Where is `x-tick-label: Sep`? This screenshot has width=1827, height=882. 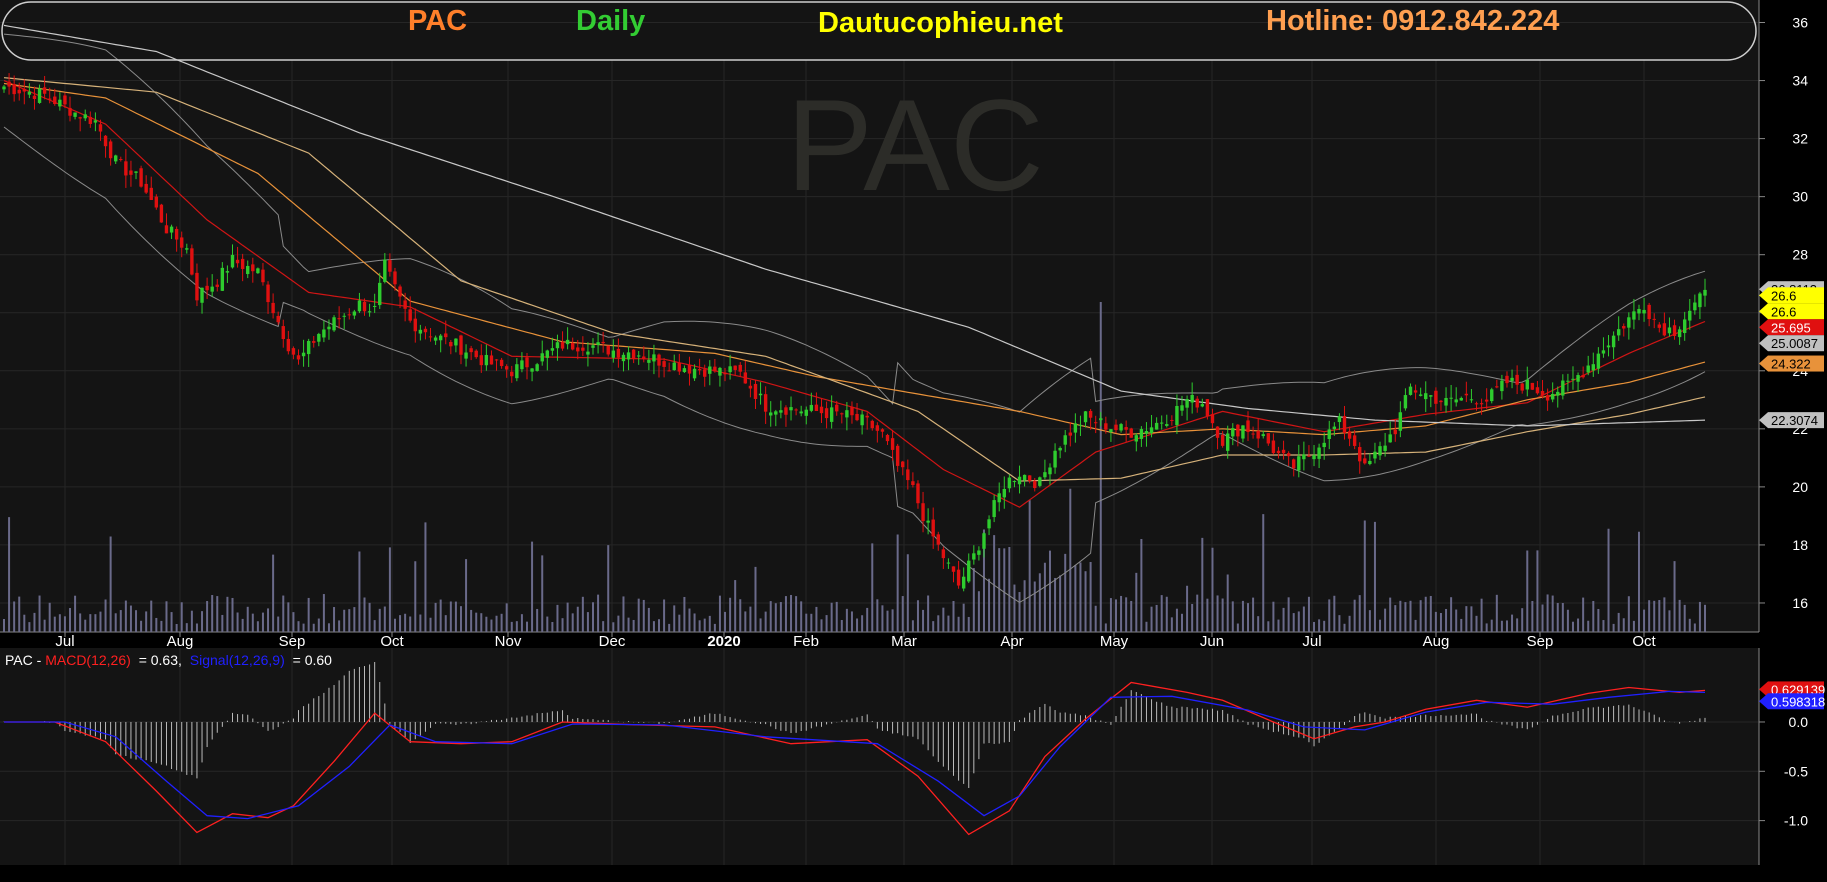 x-tick-label: Sep is located at coordinates (292, 641).